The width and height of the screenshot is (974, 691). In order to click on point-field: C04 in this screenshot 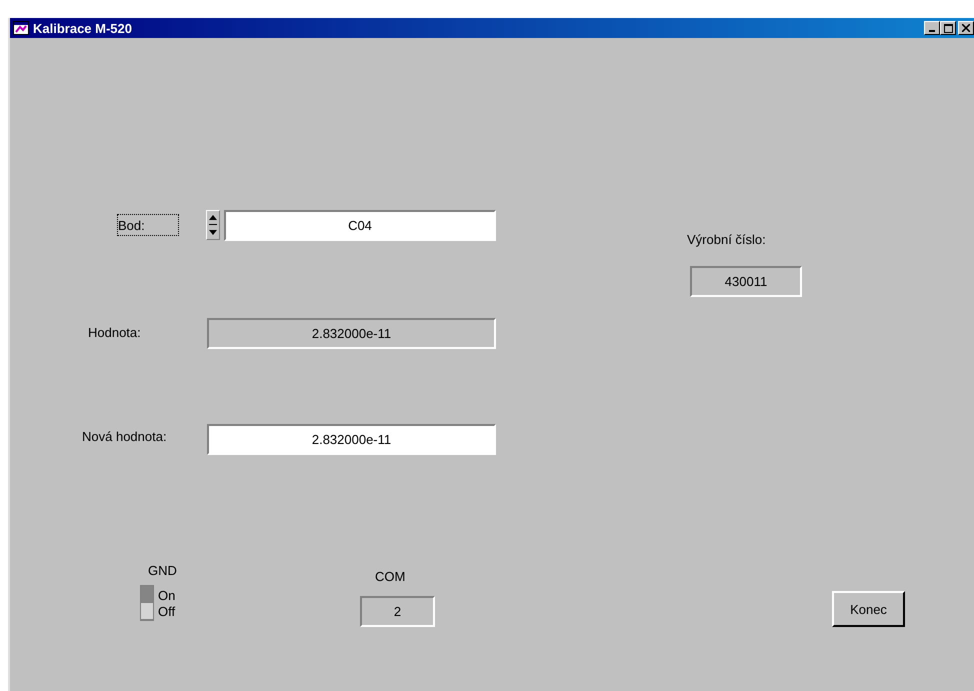, I will do `click(360, 225)`.